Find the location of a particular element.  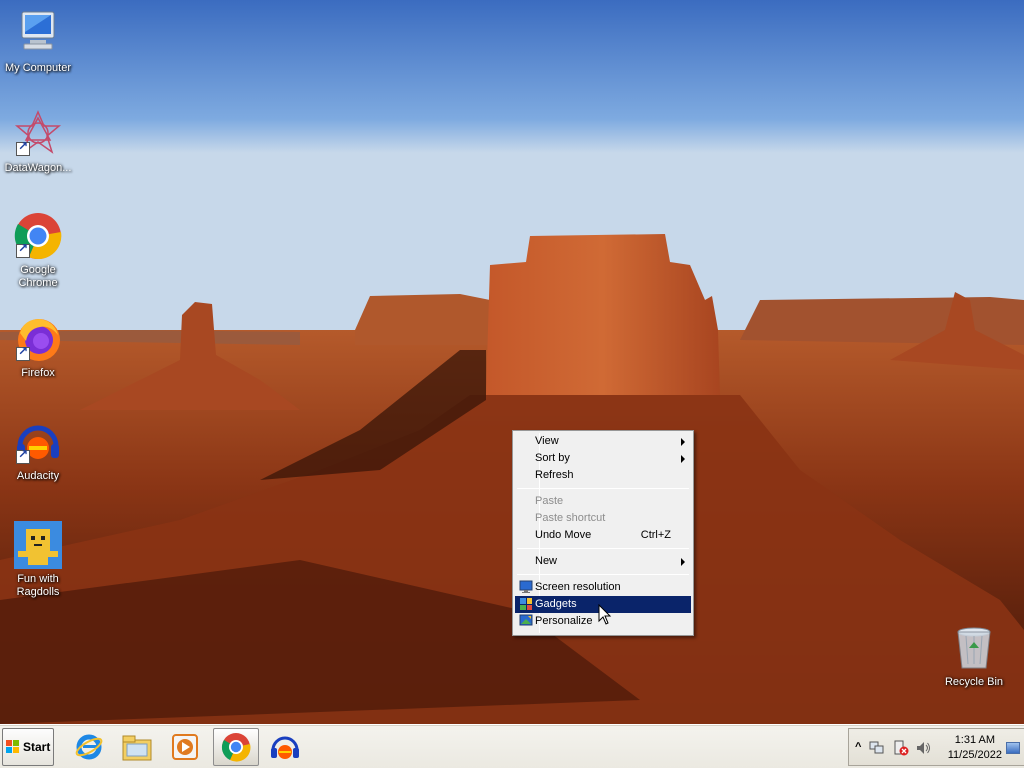

start-label: Start is located at coordinates (37, 747).